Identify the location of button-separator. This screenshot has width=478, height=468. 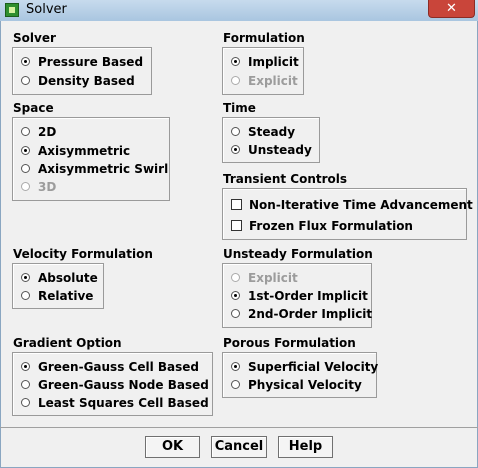
(239, 427).